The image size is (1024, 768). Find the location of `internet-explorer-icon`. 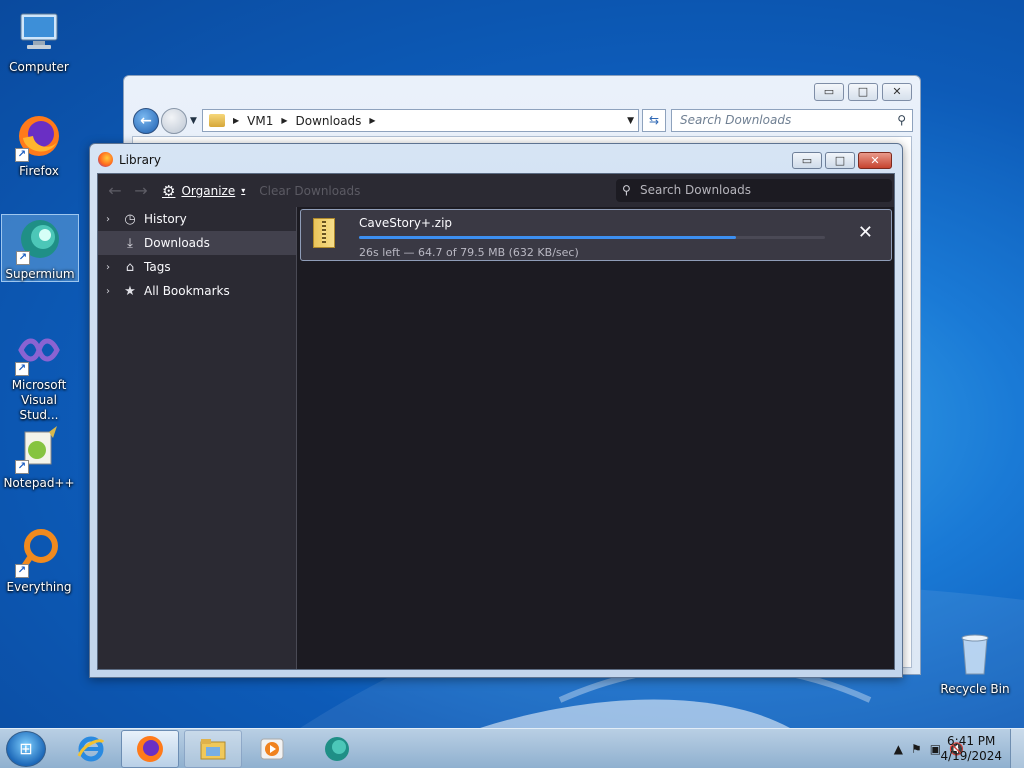

internet-explorer-icon is located at coordinates (91, 749).